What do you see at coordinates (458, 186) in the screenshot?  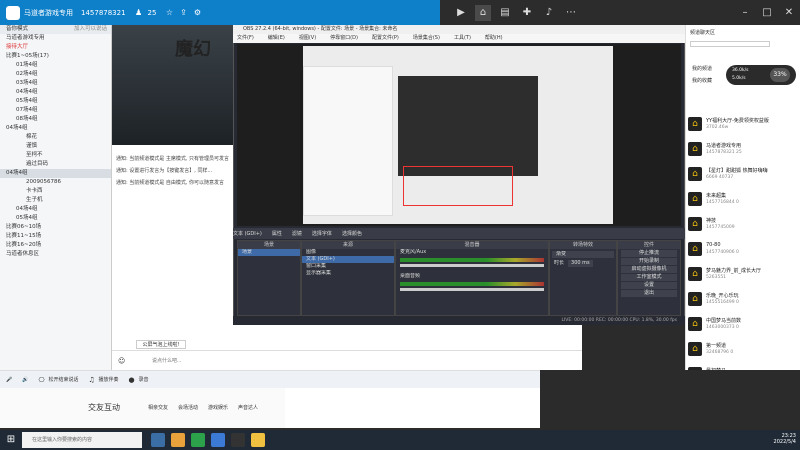 I see `source-bounding-box` at bounding box center [458, 186].